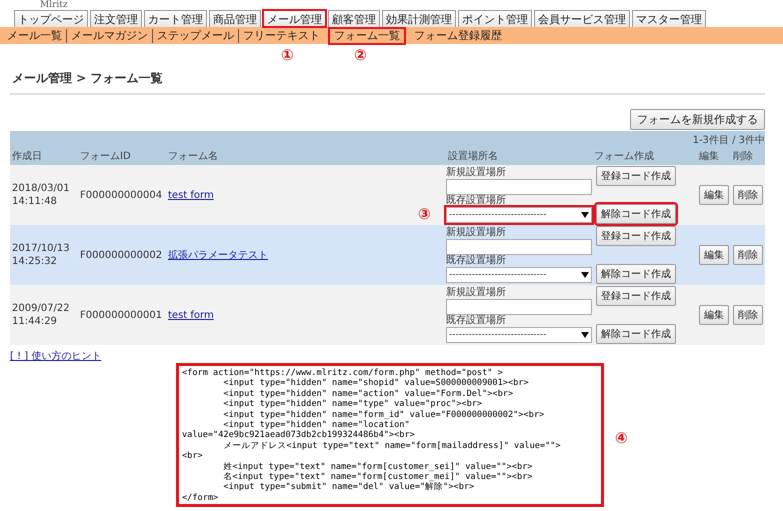  What do you see at coordinates (41, 315) in the screenshot?
I see `date-text: 2009/07/22 11:44:29` at bounding box center [41, 315].